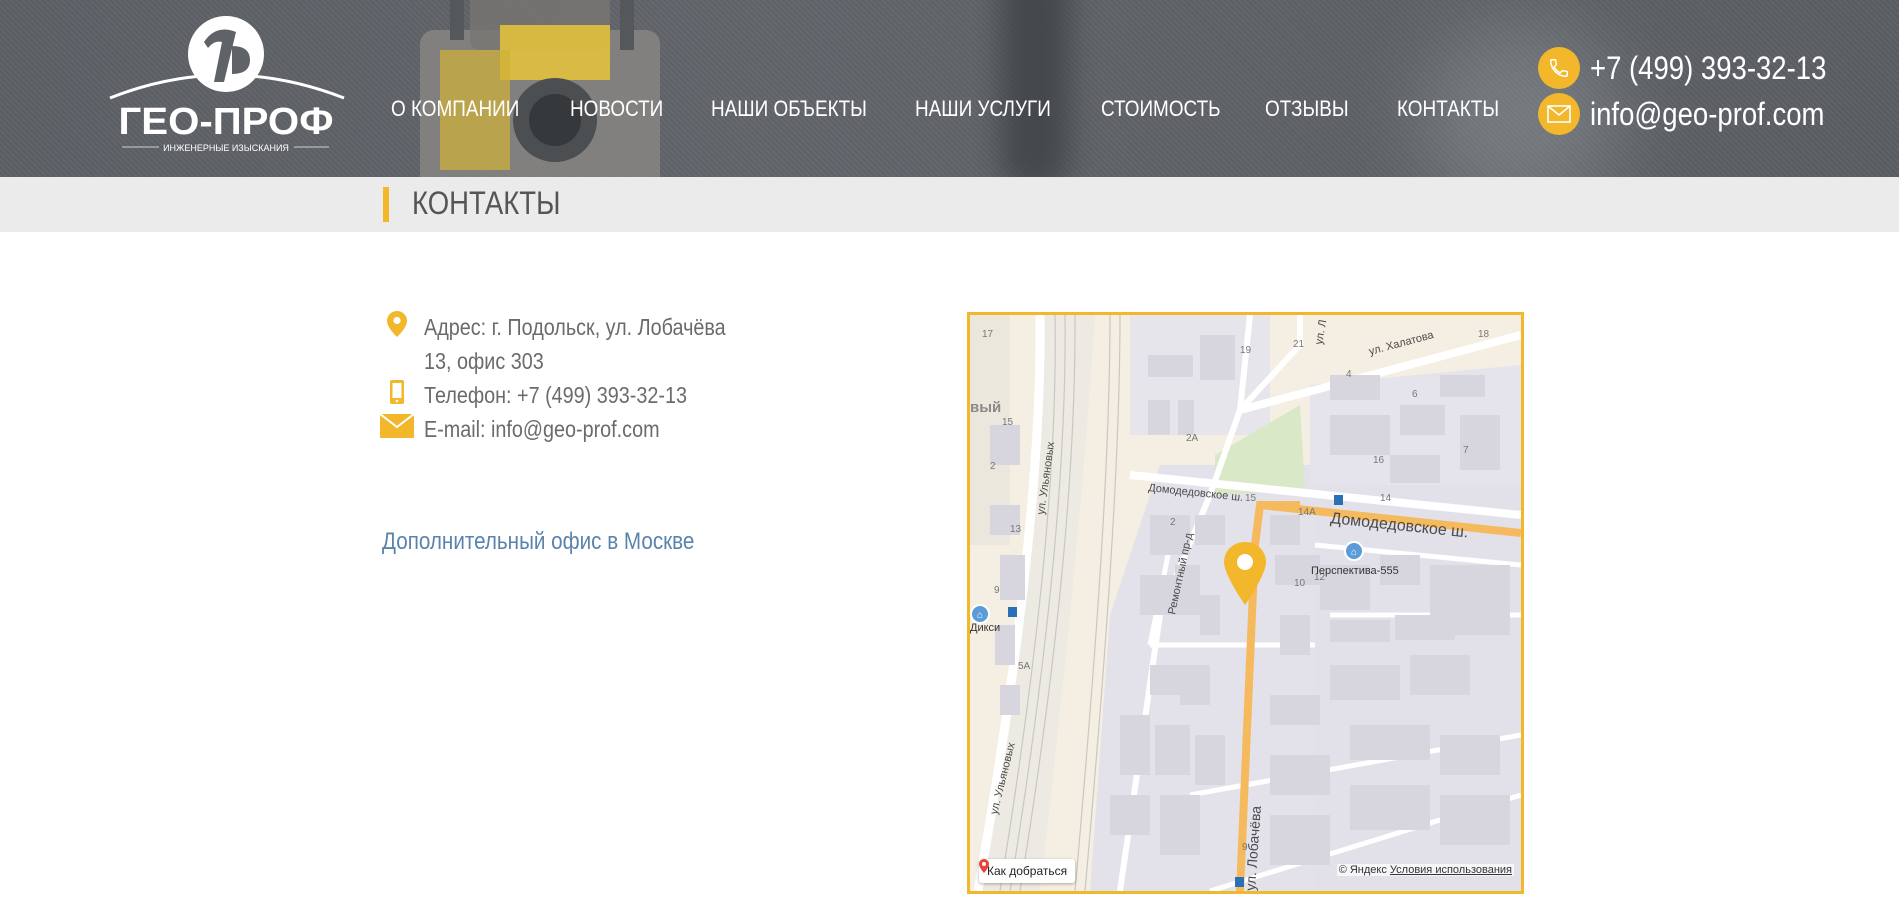 The width and height of the screenshot is (1899, 923). I want to click on logo-tagline: ИНЖЕНЕРНЫЕ ИЗЫСКАНИЯ, so click(226, 148).